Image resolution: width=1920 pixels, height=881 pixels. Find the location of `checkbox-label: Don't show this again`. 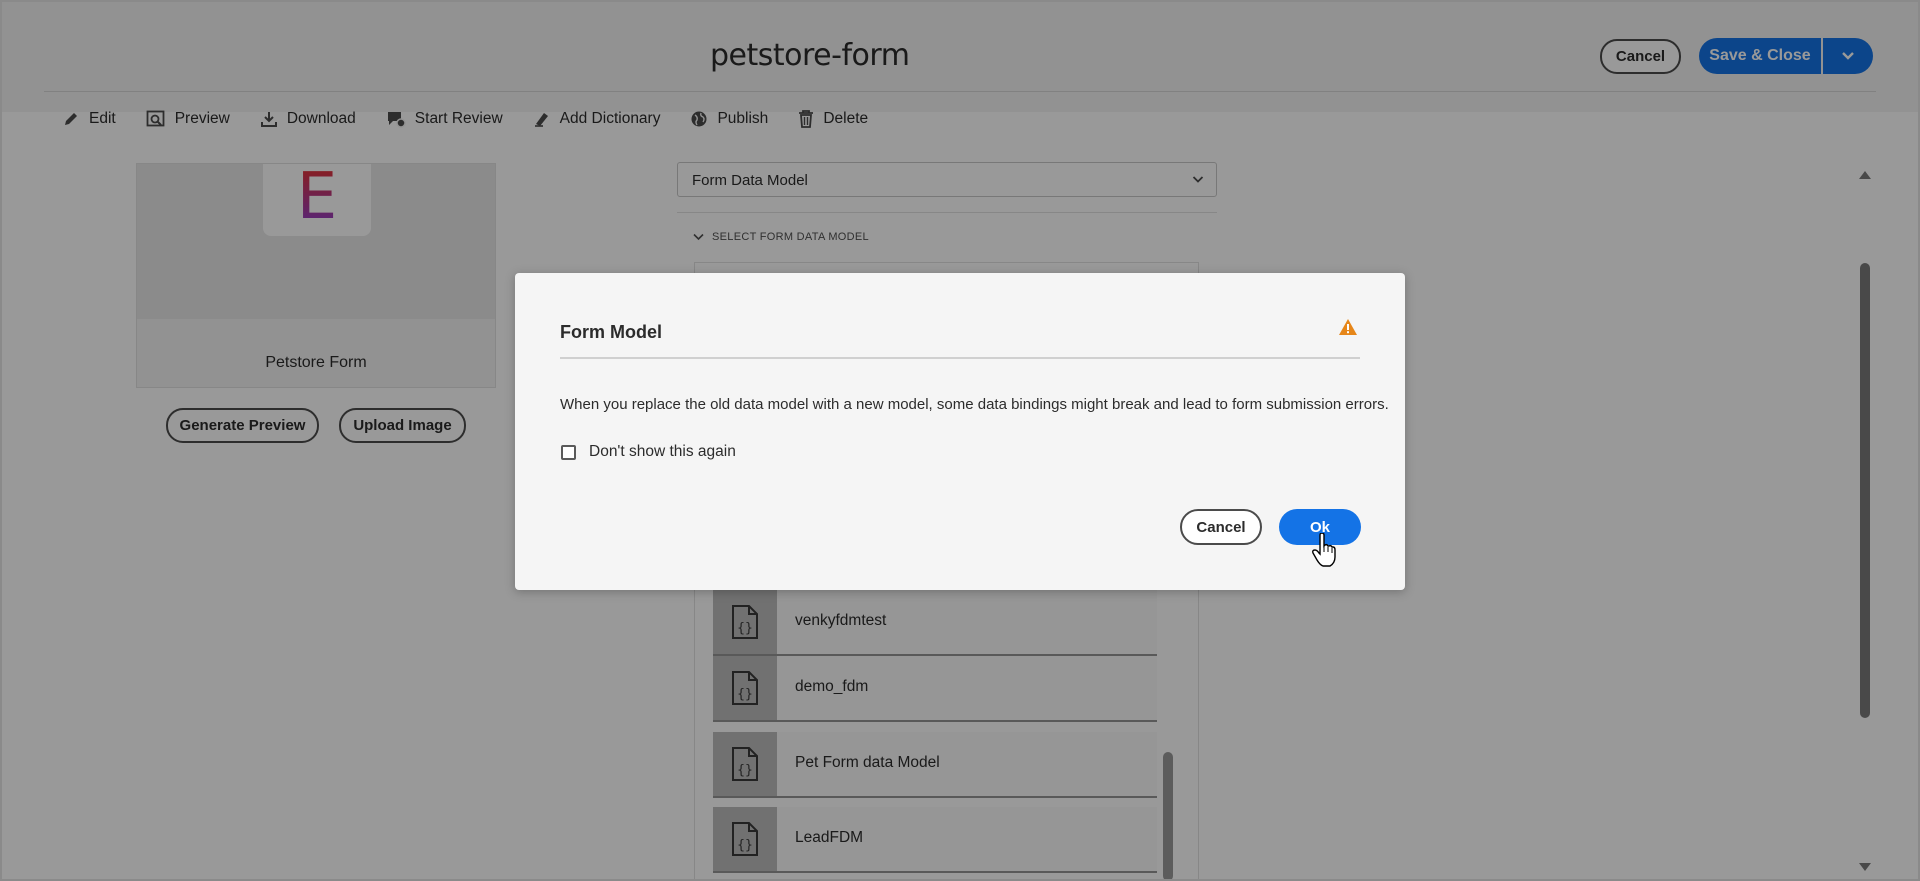

checkbox-label: Don't show this again is located at coordinates (662, 451).